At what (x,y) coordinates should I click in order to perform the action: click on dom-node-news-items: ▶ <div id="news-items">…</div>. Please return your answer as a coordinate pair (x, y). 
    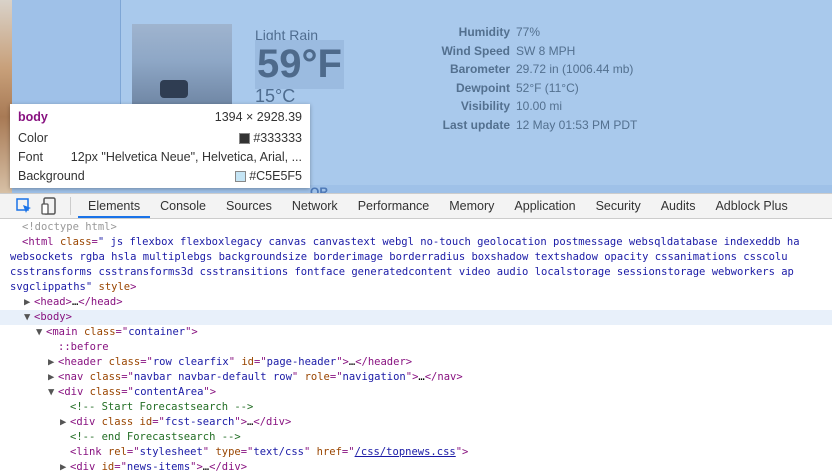
    Looking at the image, I should click on (416, 467).